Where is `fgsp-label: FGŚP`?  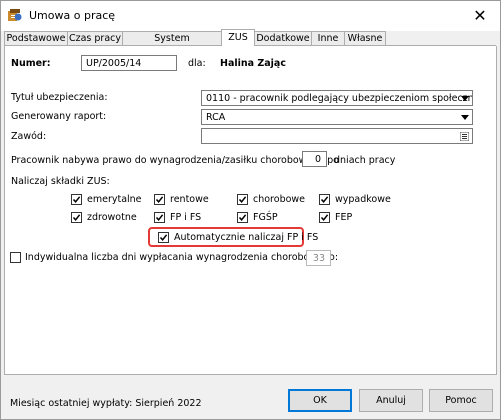 fgsp-label: FGŚP is located at coordinates (265, 217).